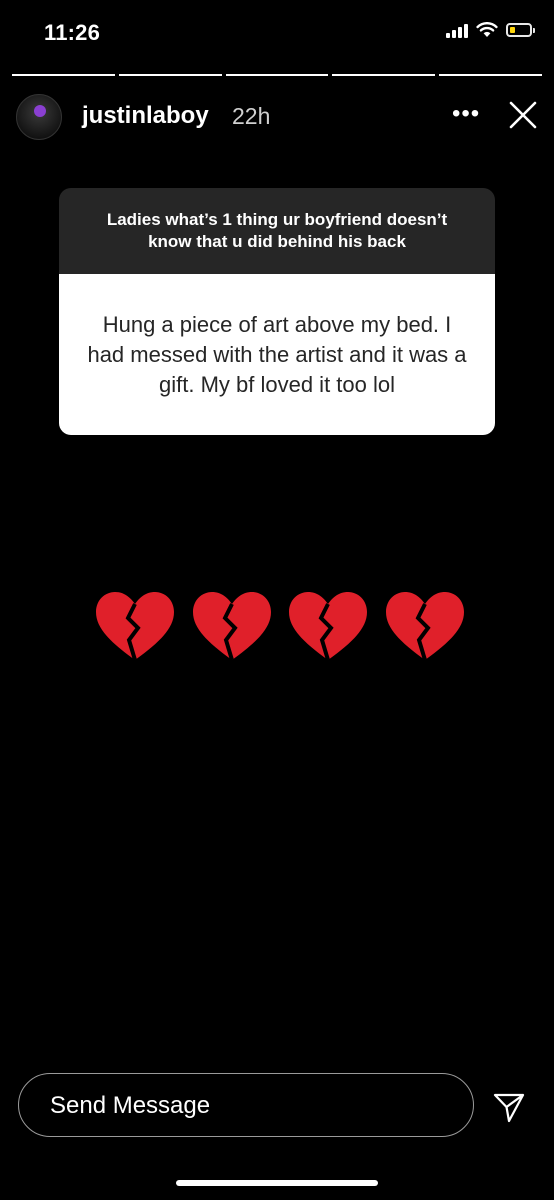 The width and height of the screenshot is (554, 1200). I want to click on battery-fill, so click(512, 30).